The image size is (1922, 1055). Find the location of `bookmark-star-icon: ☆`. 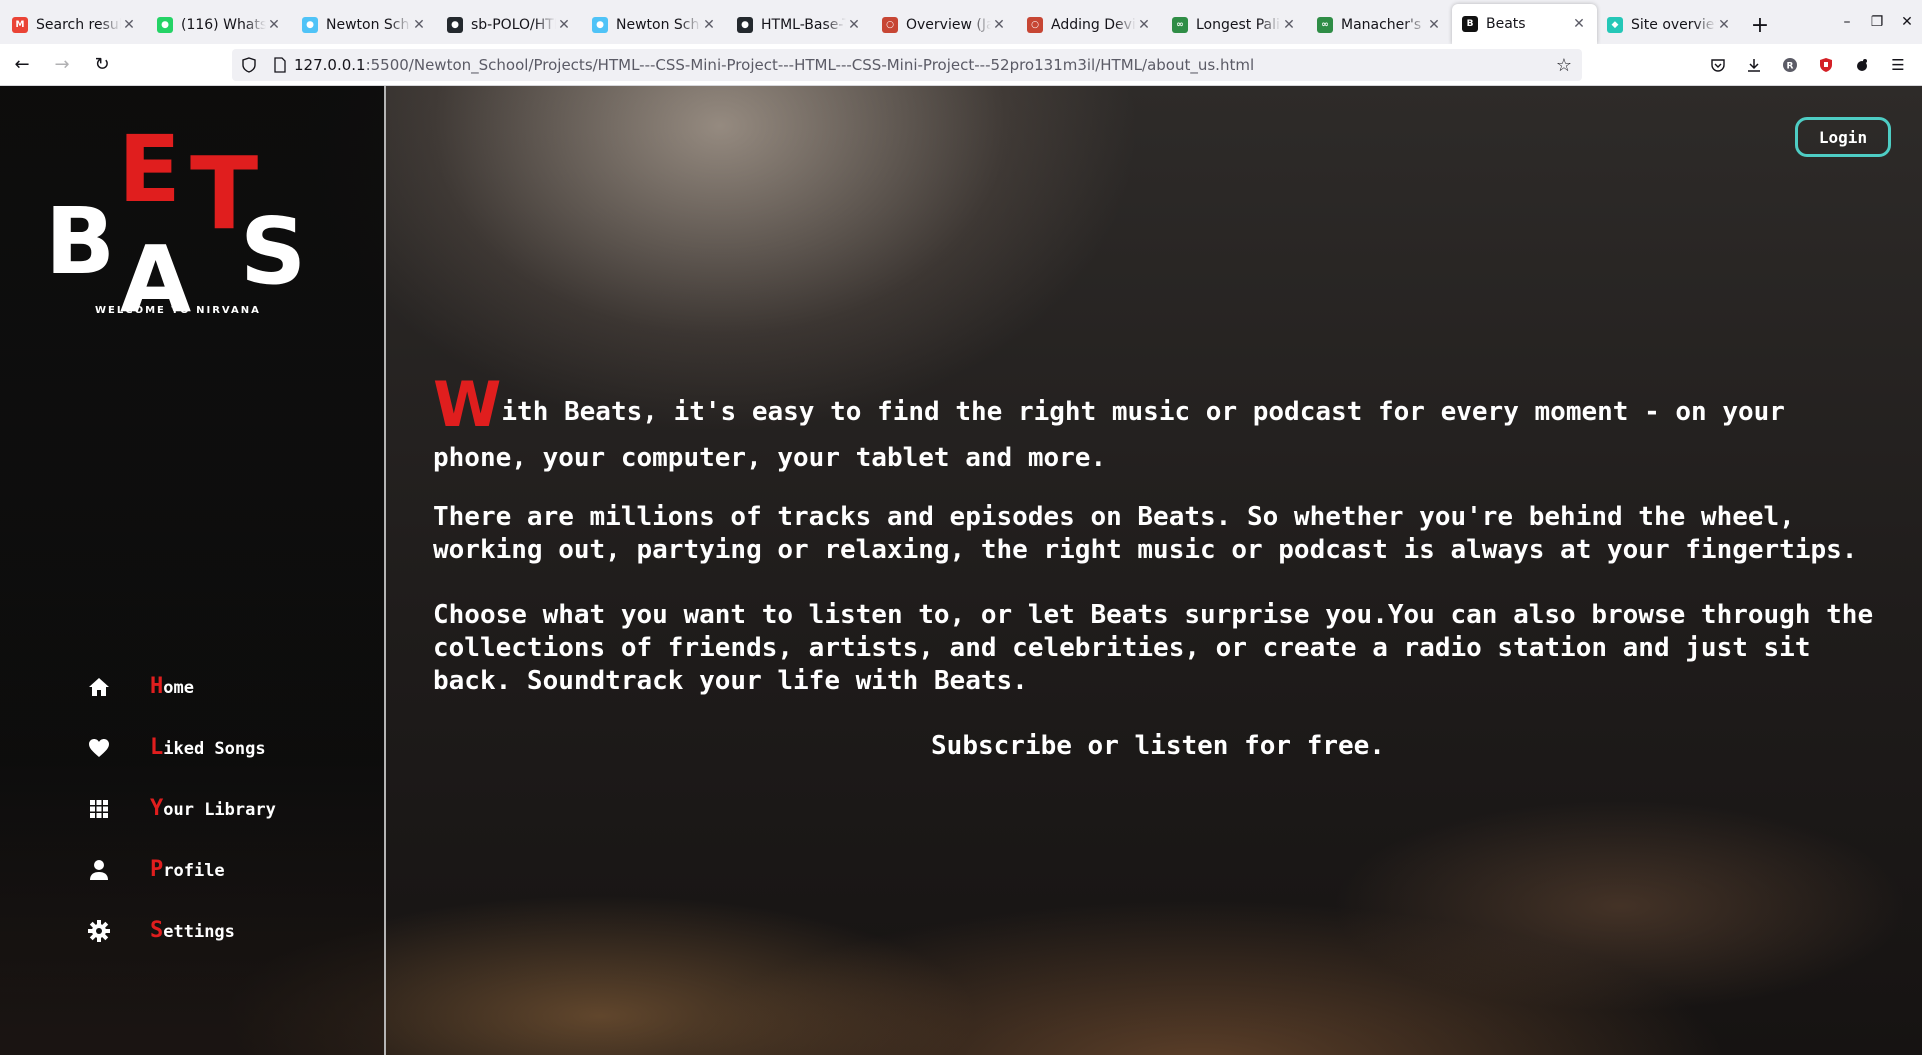

bookmark-star-icon: ☆ is located at coordinates (1564, 65).